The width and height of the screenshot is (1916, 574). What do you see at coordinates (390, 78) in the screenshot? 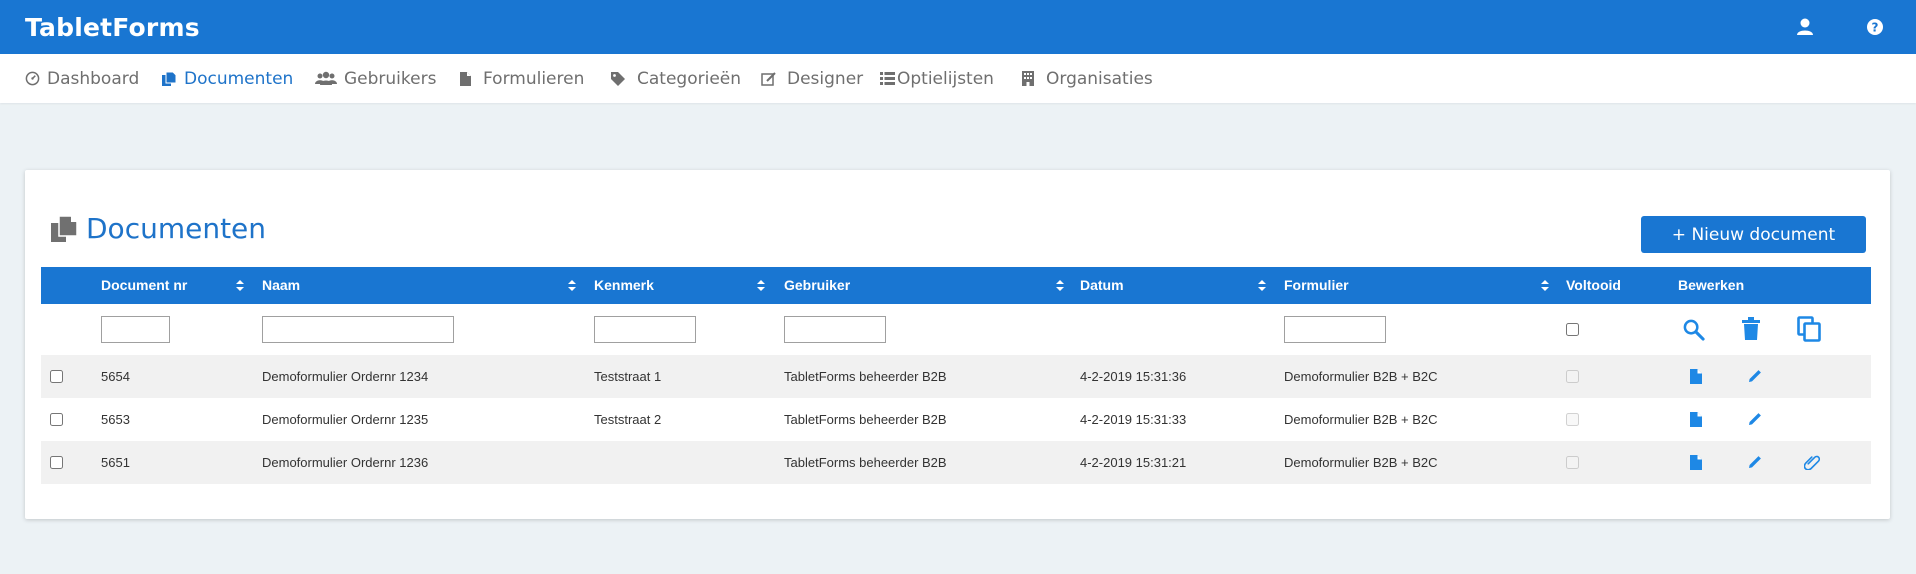
I see `nav-label: Gebruikers` at bounding box center [390, 78].